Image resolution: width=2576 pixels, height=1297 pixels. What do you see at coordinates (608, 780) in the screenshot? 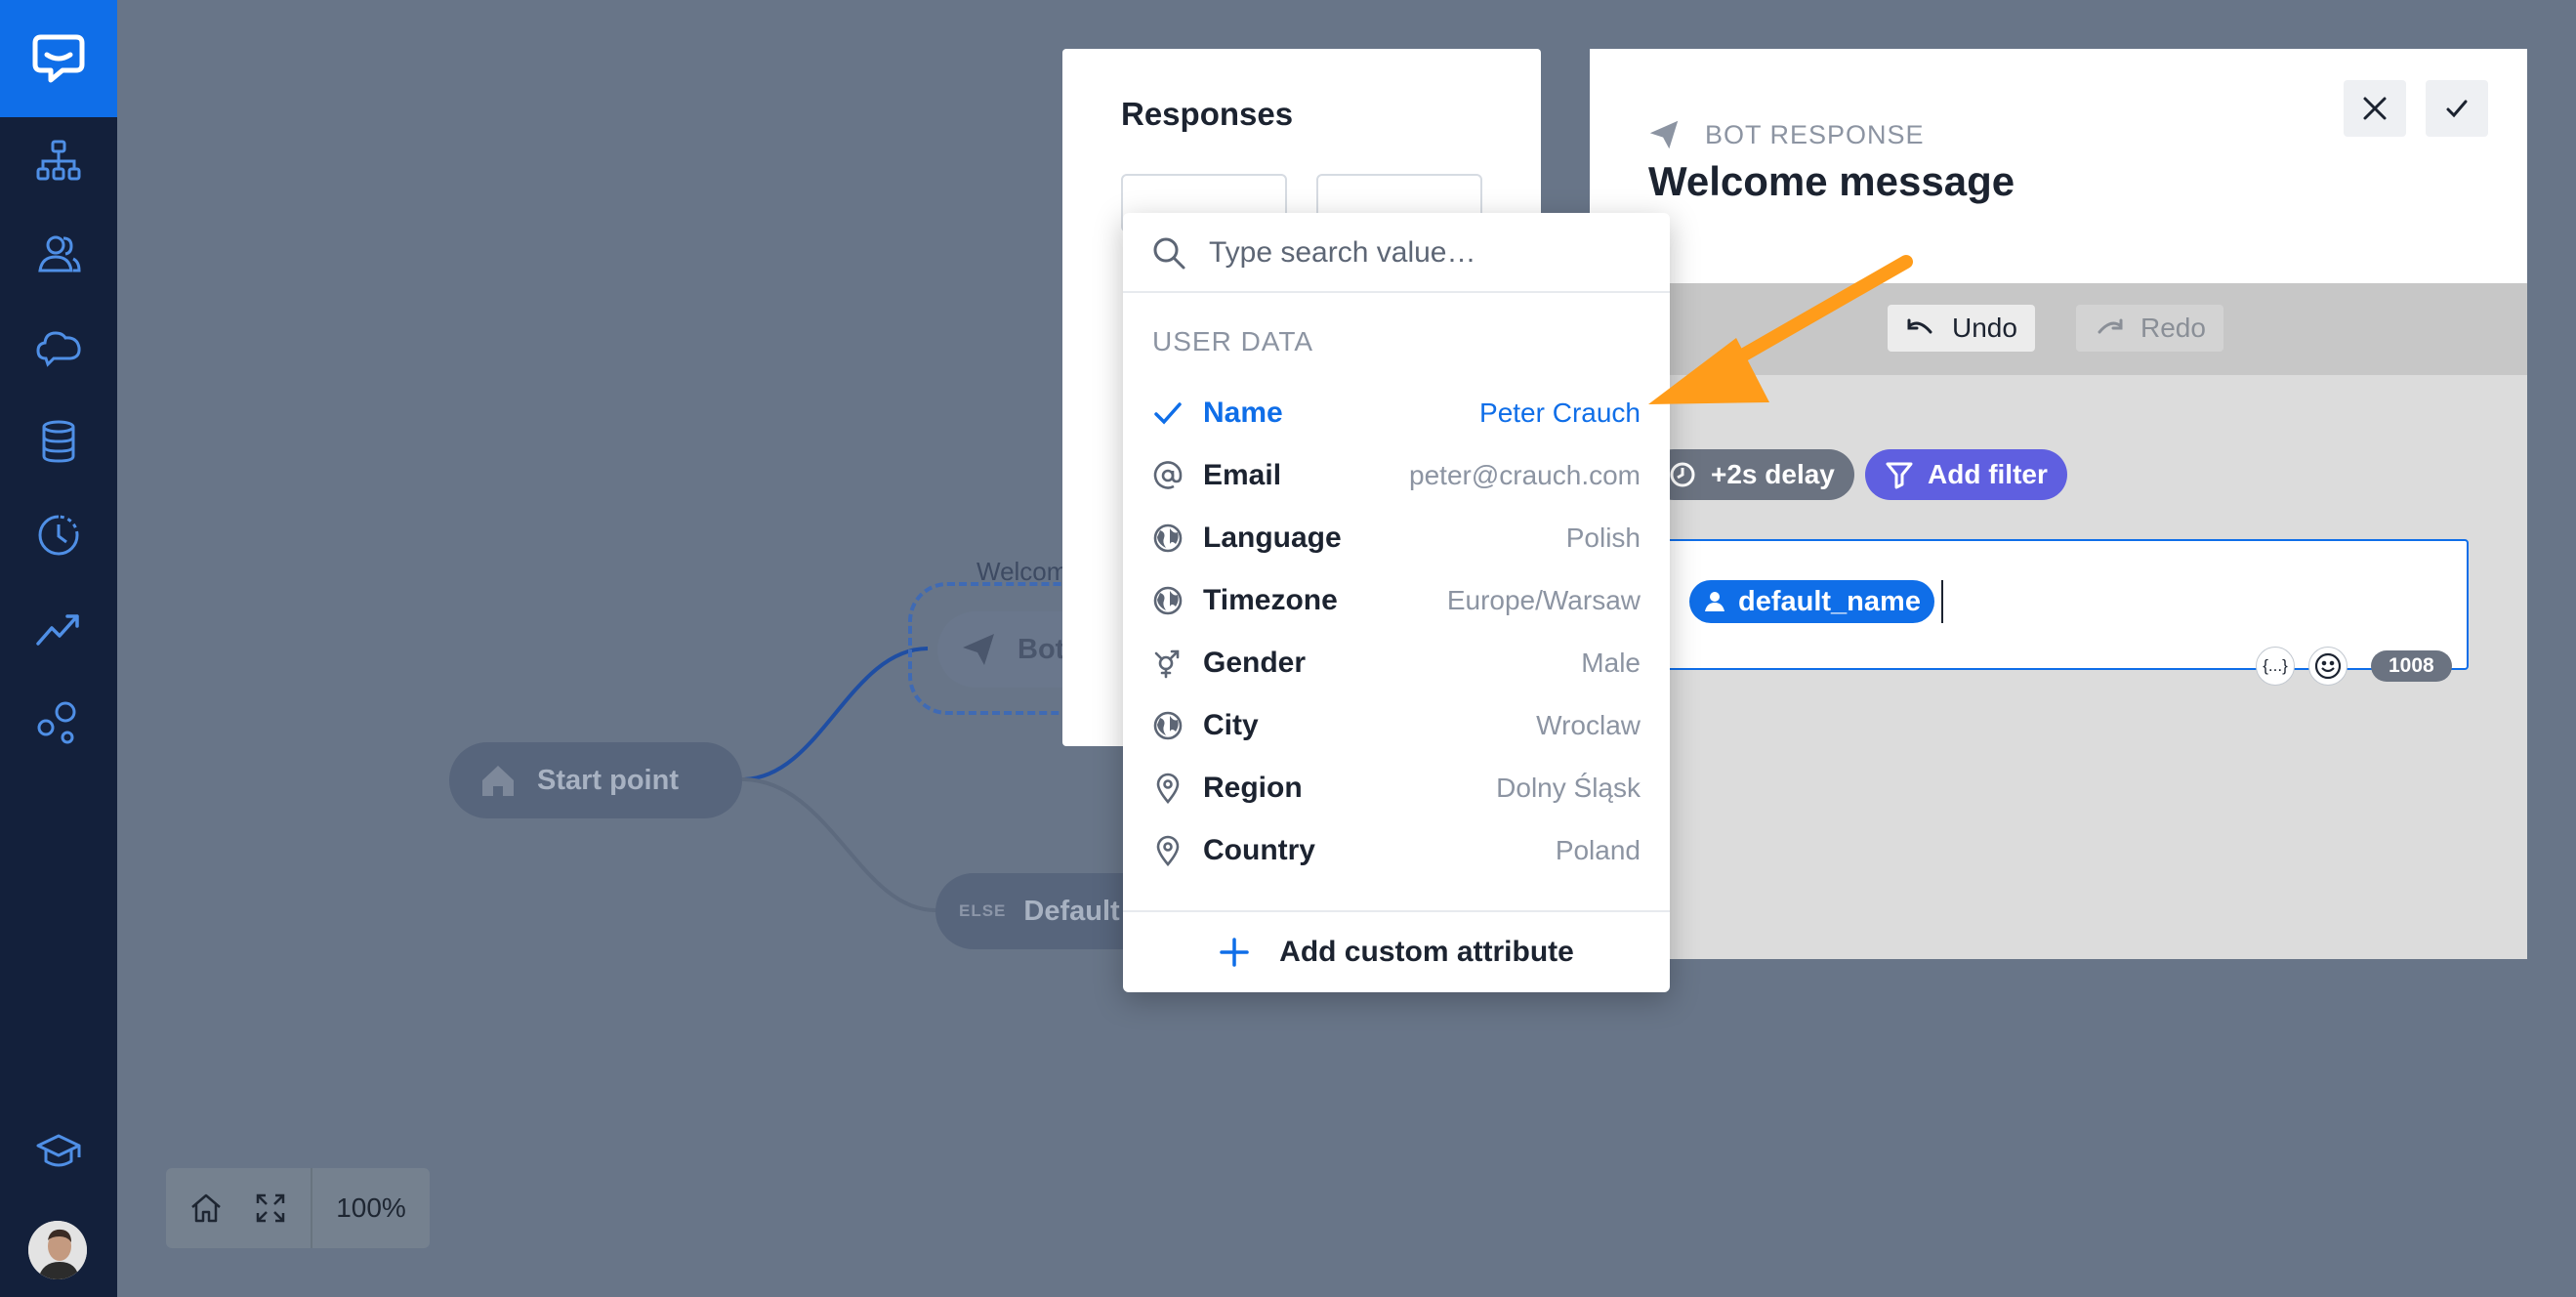
I see `start-point-label: Start point` at bounding box center [608, 780].